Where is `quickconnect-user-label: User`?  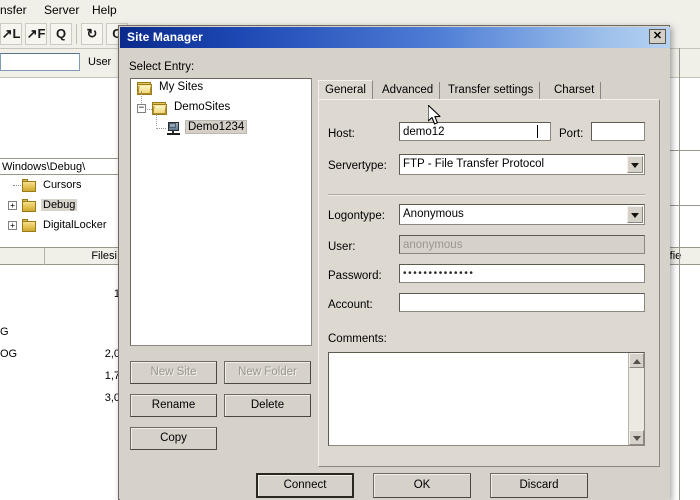 quickconnect-user-label: User is located at coordinates (100, 62).